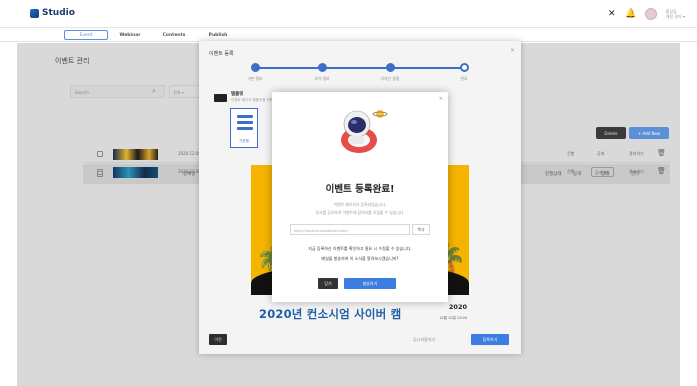 The image size is (697, 386). I want to click on save-draft-link: 임시저장하기, so click(424, 340).